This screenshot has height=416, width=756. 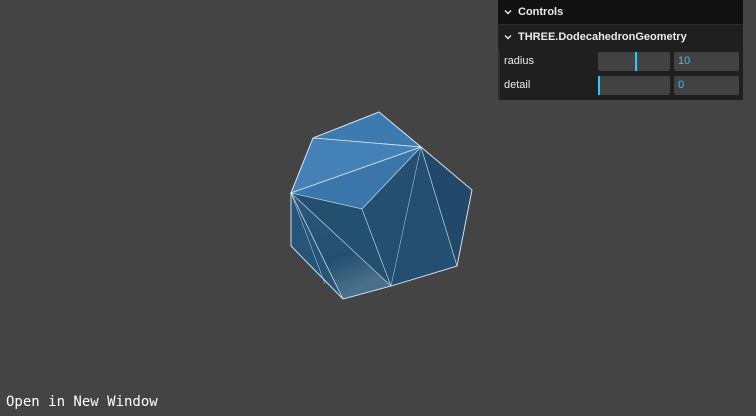 I want to click on open-in-new-window-link: Open in New Window, so click(x=82, y=402).